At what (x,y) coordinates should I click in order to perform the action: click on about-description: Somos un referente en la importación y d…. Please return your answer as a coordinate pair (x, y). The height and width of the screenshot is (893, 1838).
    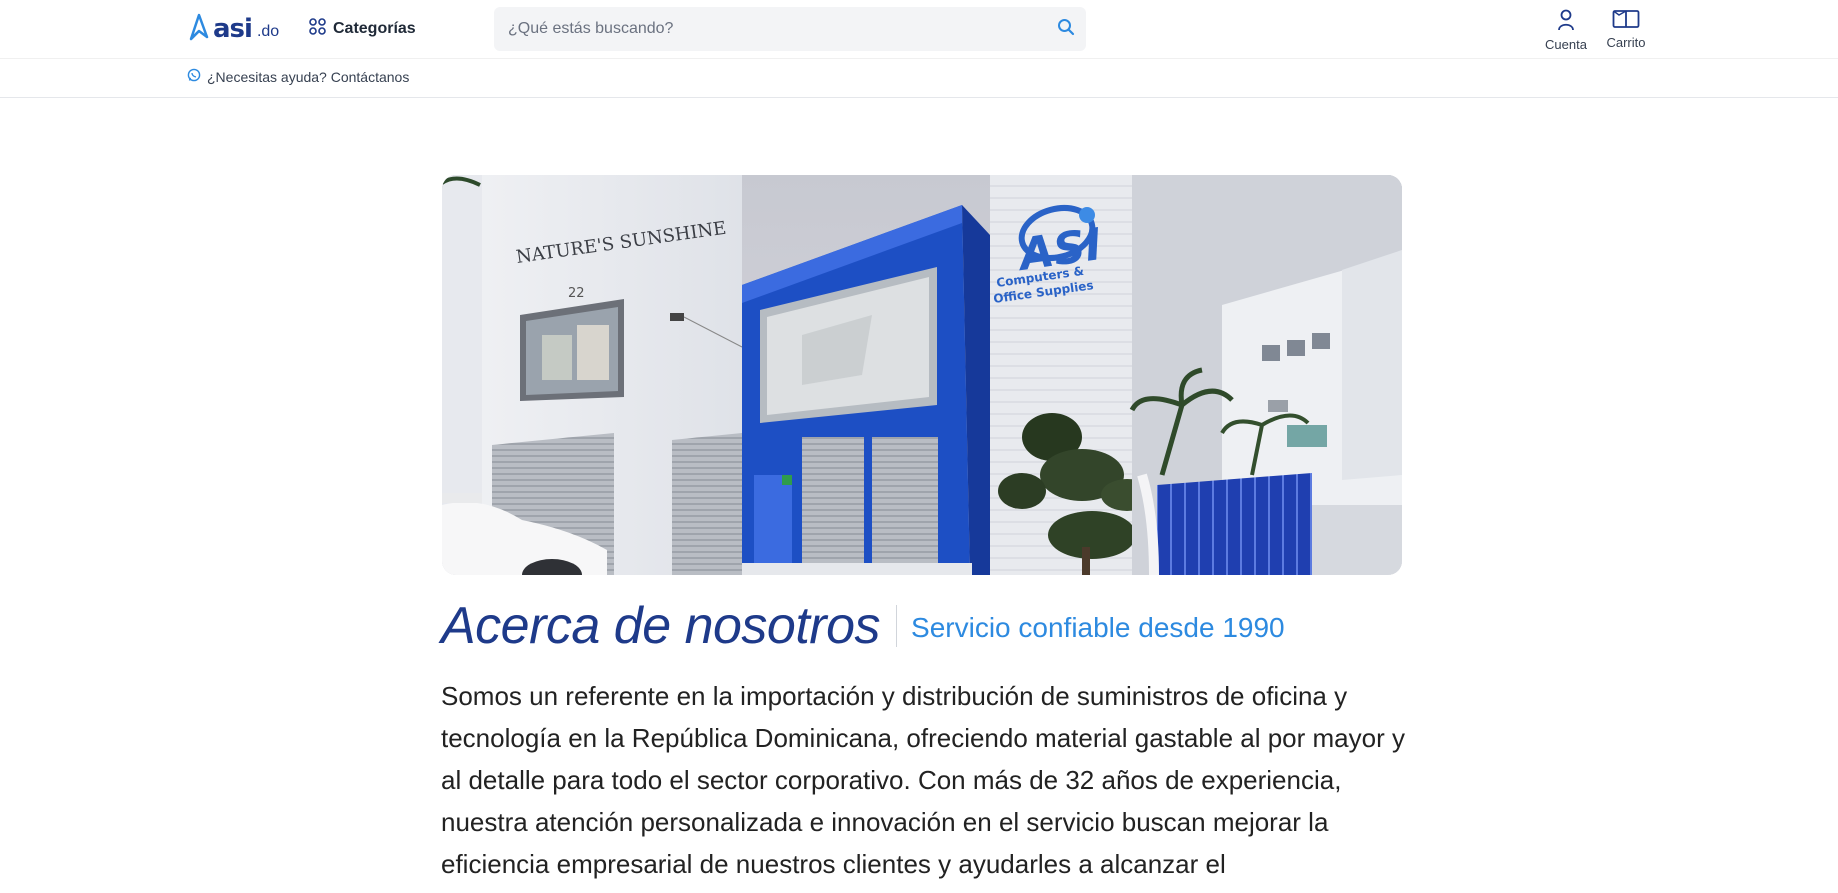
    Looking at the image, I should click on (923, 780).